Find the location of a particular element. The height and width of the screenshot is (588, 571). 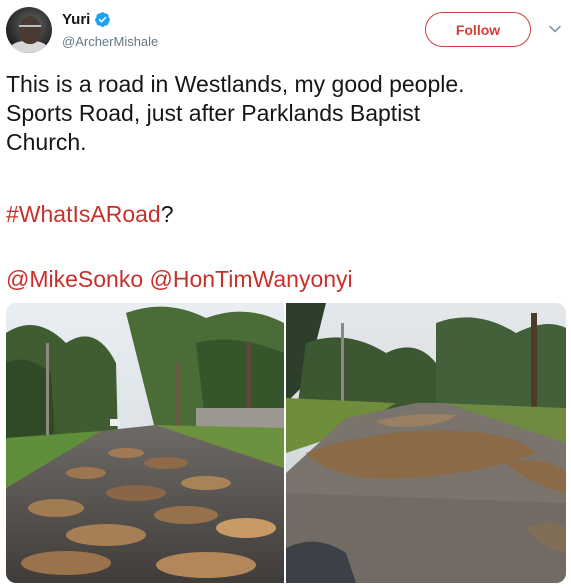

avatar-glasses is located at coordinates (30, 27).